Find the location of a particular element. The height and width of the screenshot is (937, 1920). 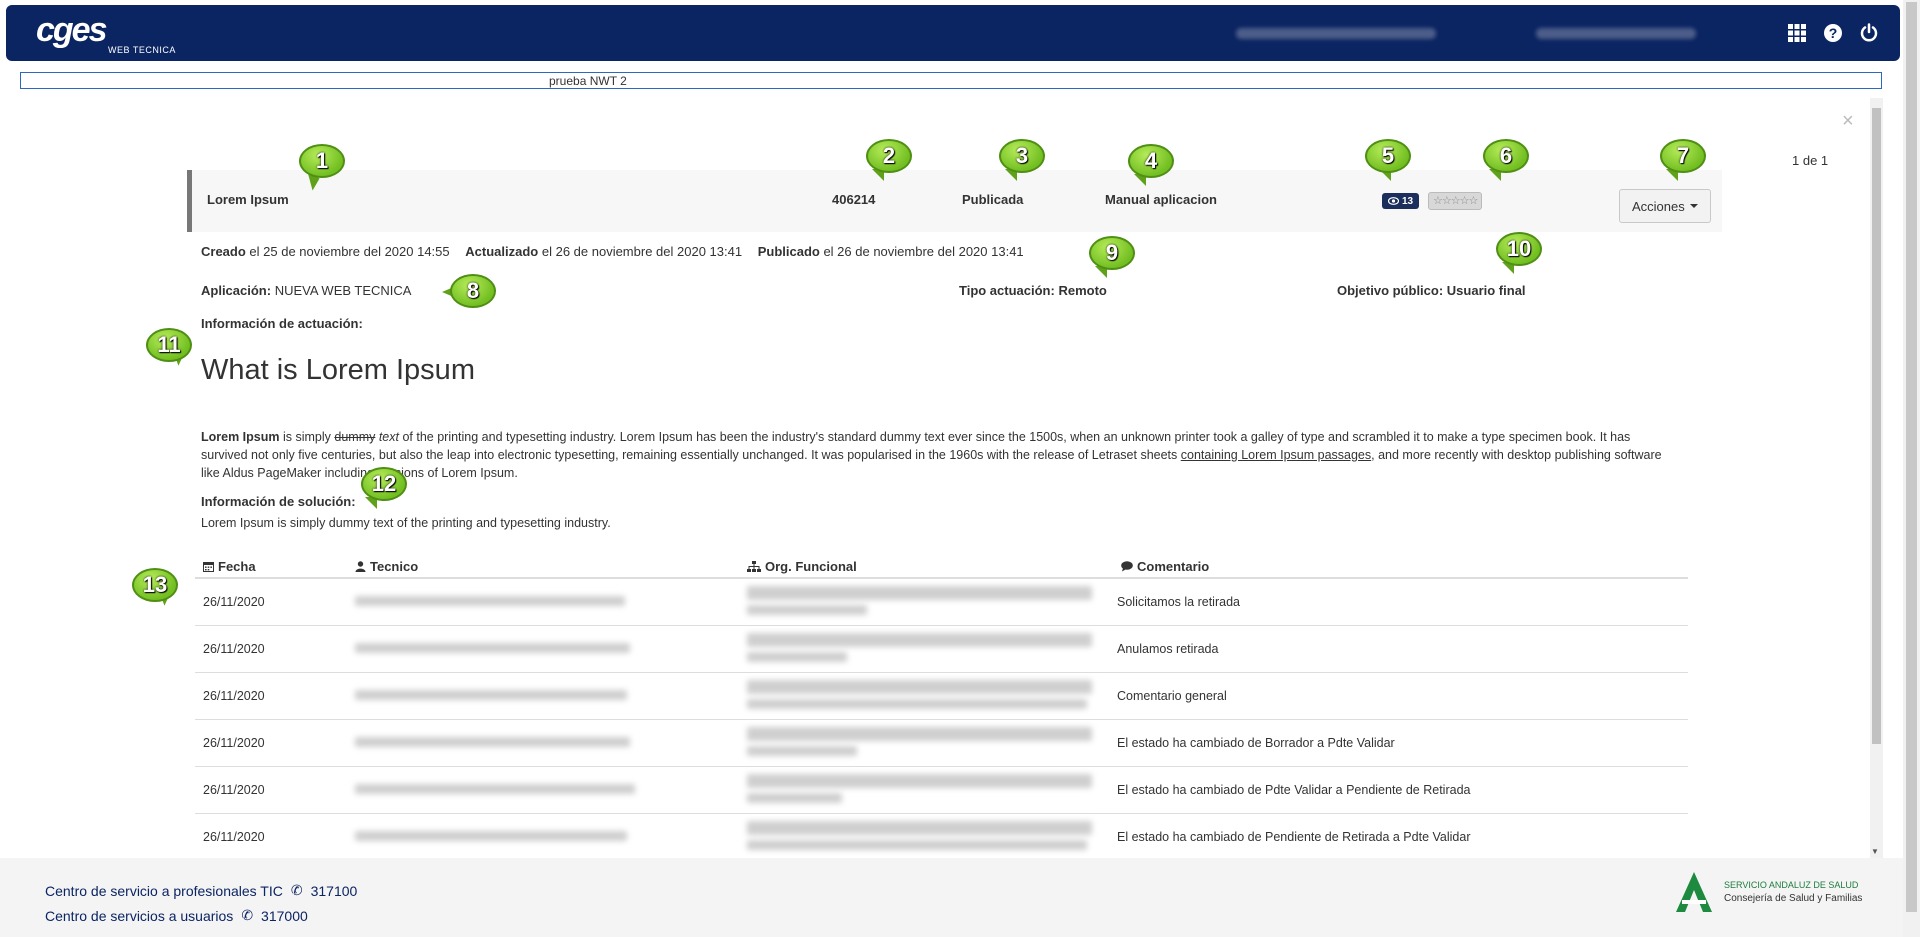

cell-comentario: Anulamos retirada is located at coordinates (1168, 649).